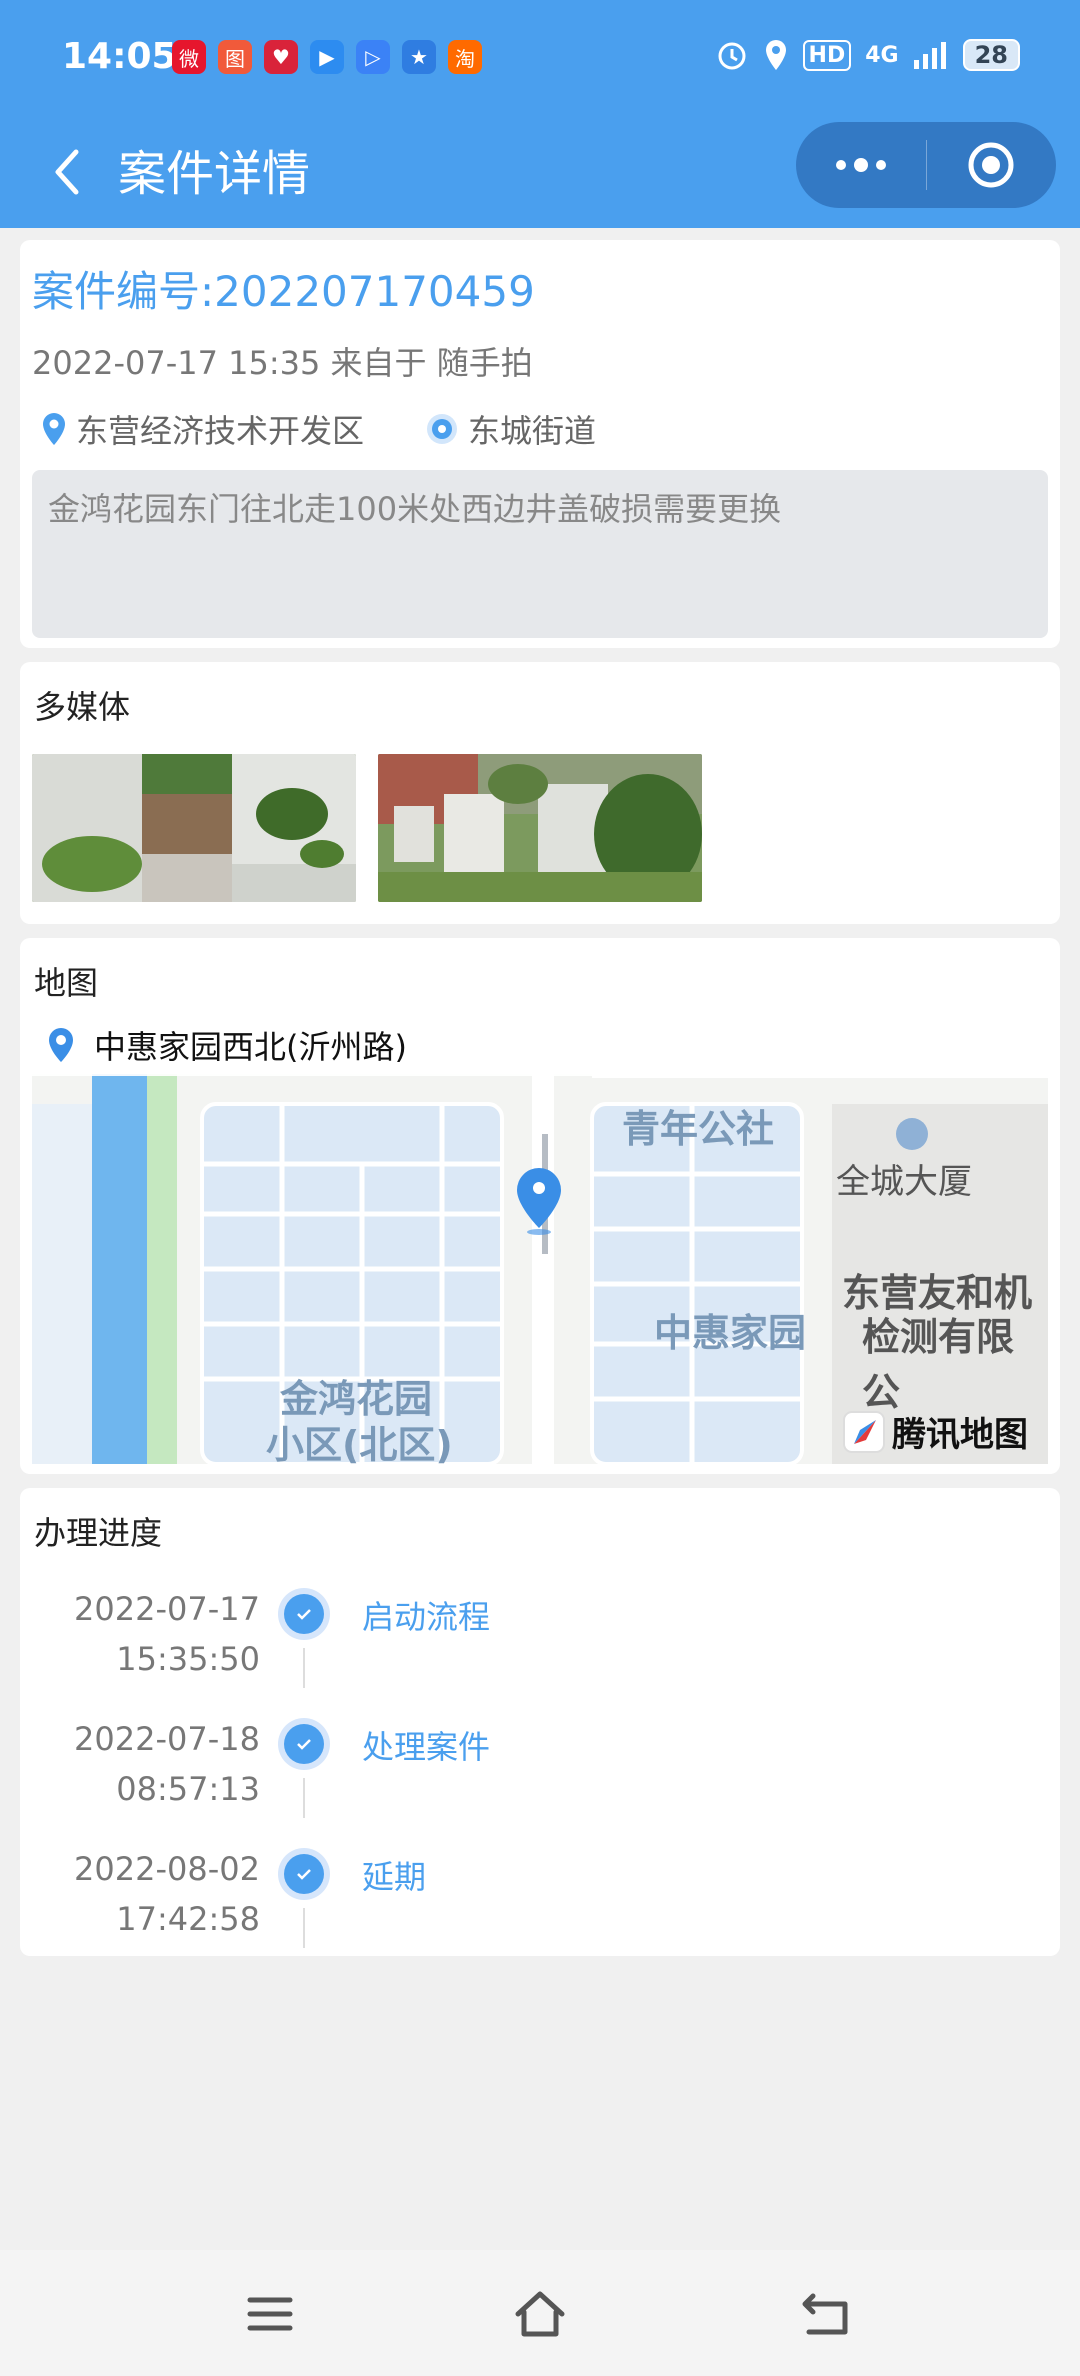 The width and height of the screenshot is (1080, 2376). What do you see at coordinates (730, 1333) in the screenshot?
I see `map-label-zhonghui: 中惠家园` at bounding box center [730, 1333].